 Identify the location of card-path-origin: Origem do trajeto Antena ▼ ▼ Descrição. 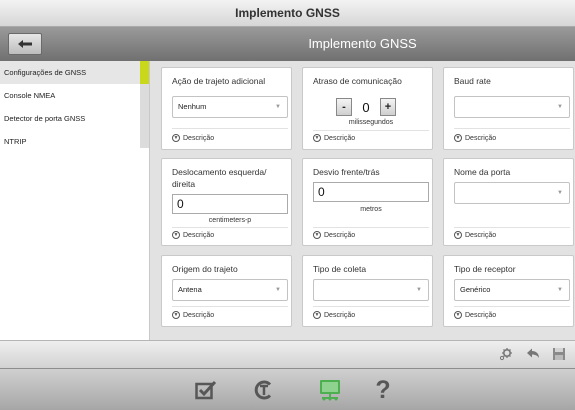
(226, 291).